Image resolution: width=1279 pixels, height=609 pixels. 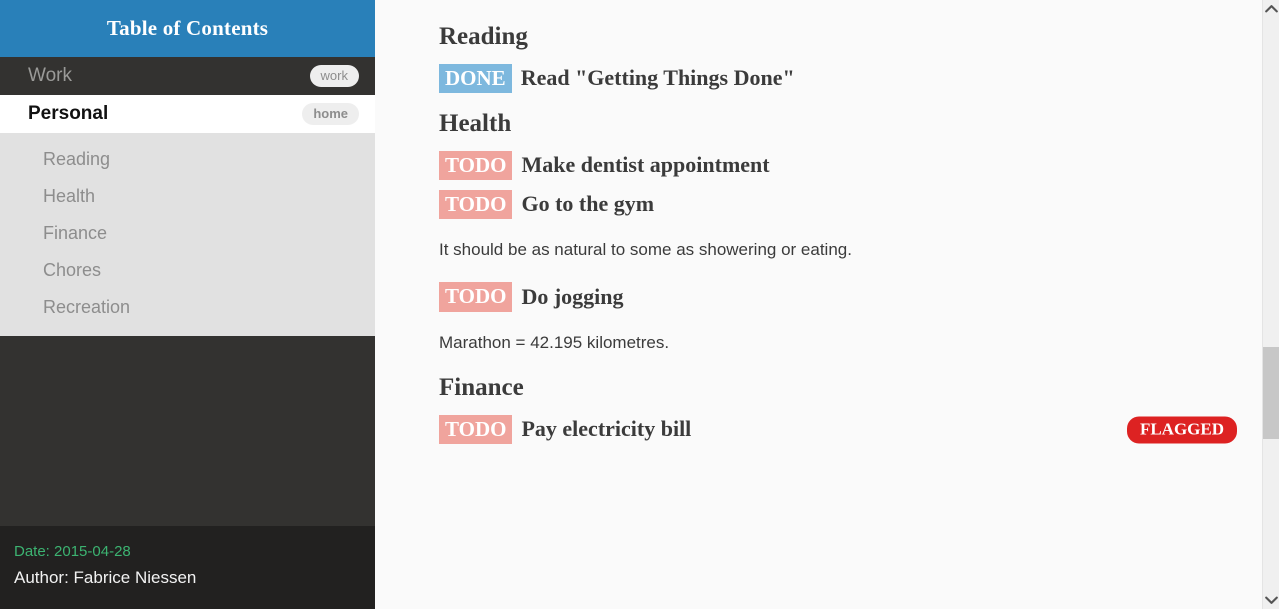 What do you see at coordinates (69, 196) in the screenshot?
I see `sidebar-subitem-label: Health` at bounding box center [69, 196].